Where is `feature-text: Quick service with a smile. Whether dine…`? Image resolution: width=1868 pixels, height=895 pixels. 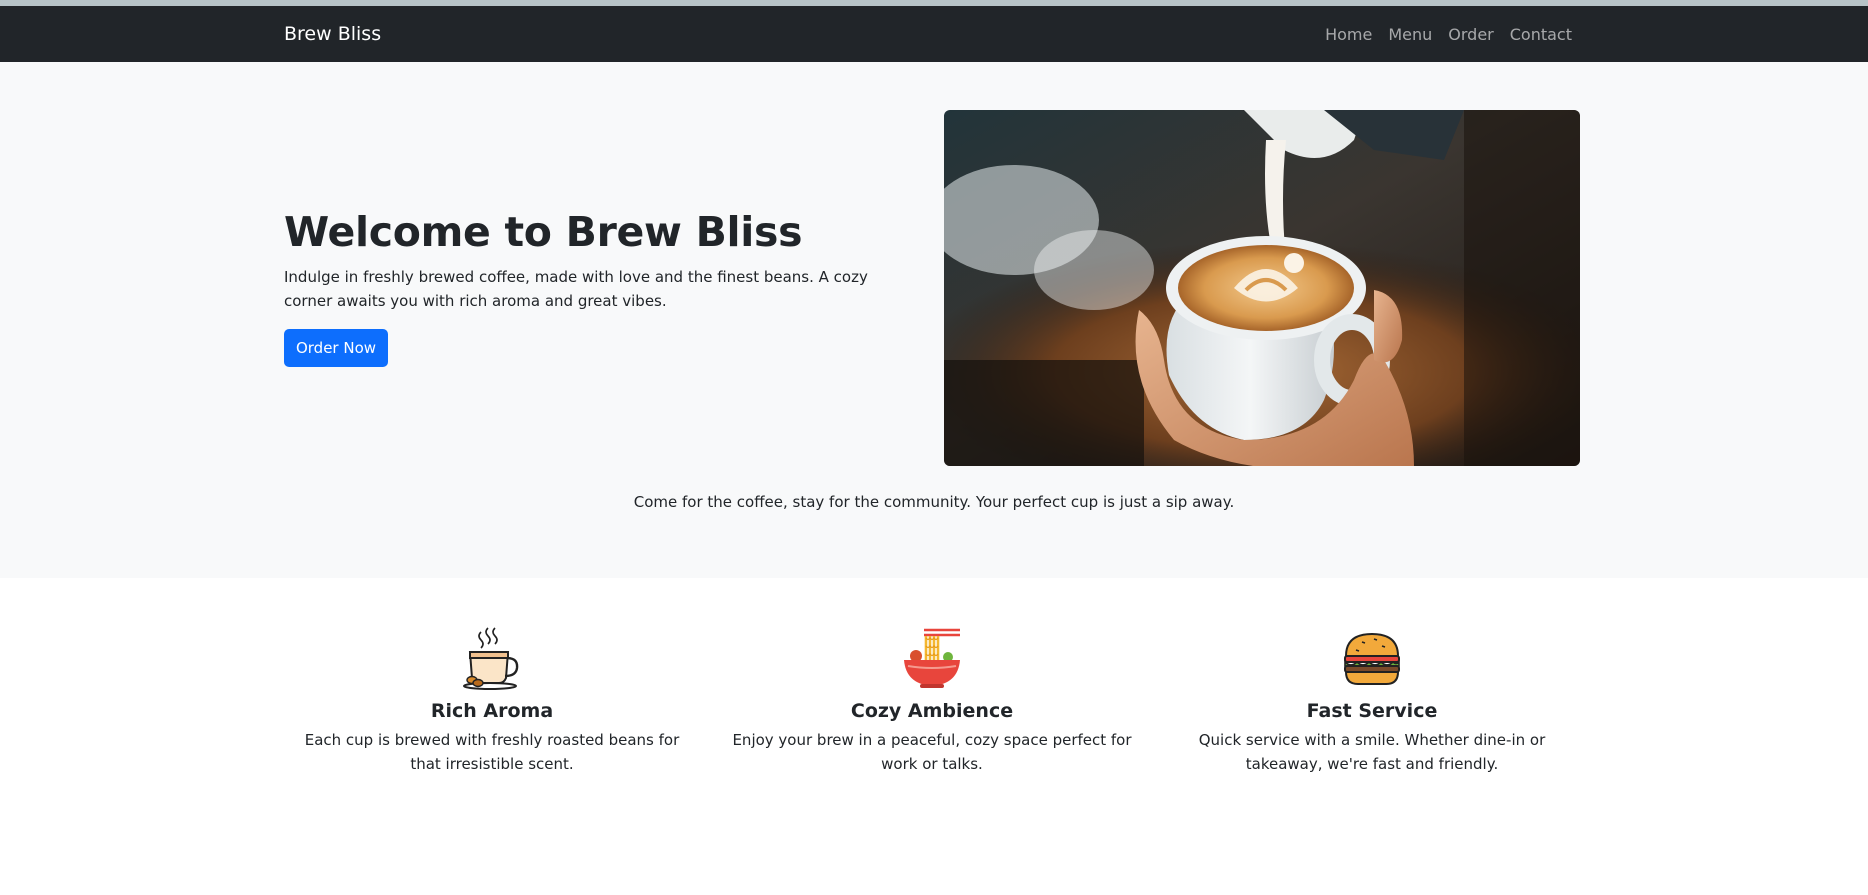
feature-text: Quick service with a smile. Whether dine… is located at coordinates (1372, 752).